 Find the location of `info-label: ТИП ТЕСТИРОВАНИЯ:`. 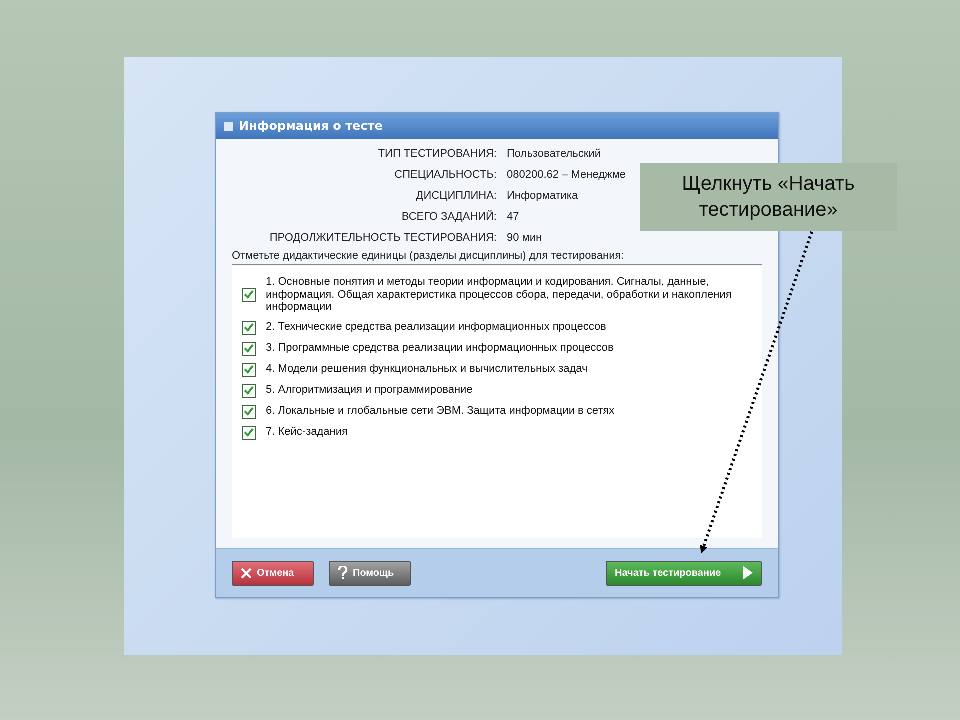

info-label: ТИП ТЕСТИРОВАНИЯ: is located at coordinates (437, 154).